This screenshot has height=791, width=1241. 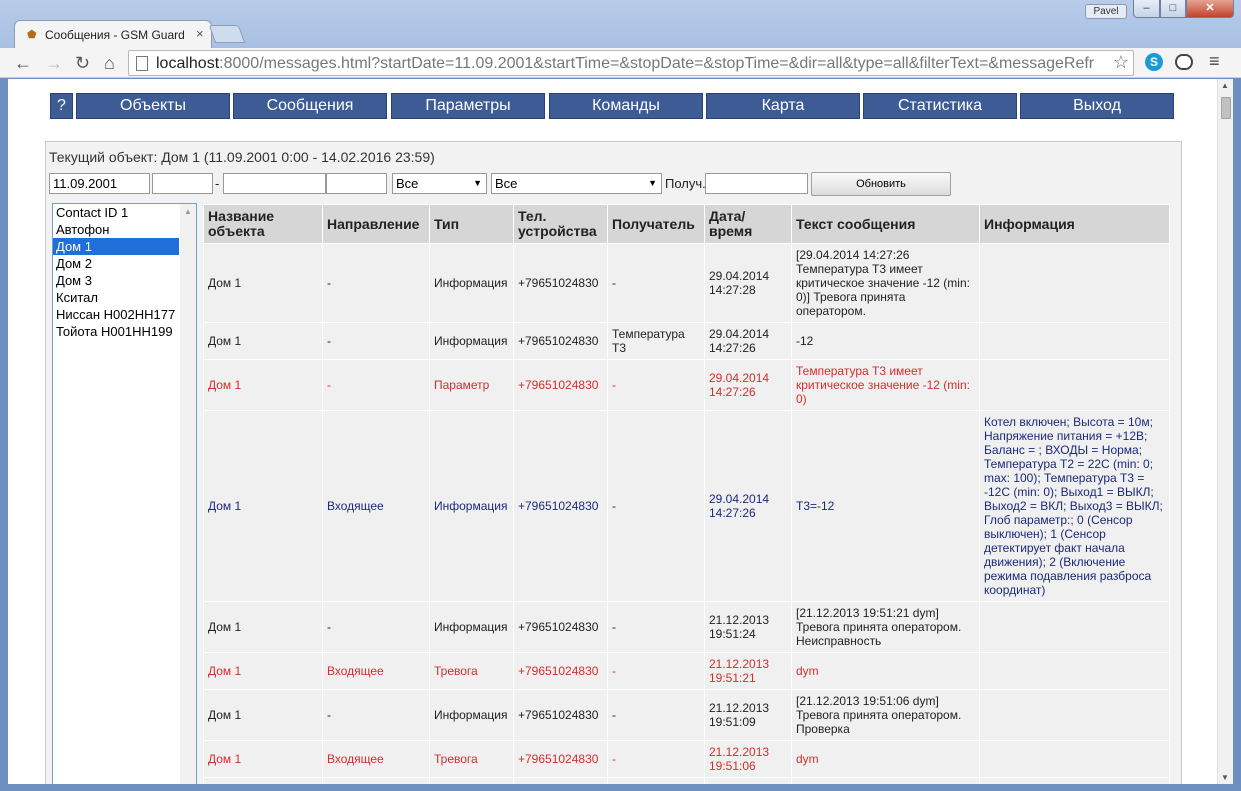 I want to click on refresh-button: Обновить, so click(x=881, y=184).